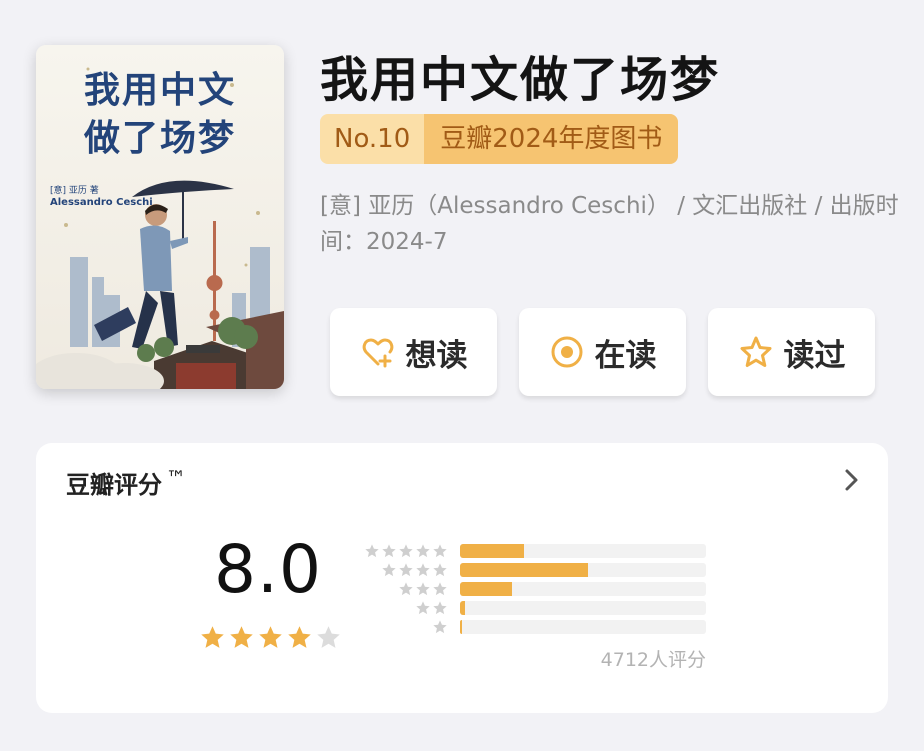 The width and height of the screenshot is (924, 751). I want to click on reading-status-actions: 想读 在读 读过, so click(602, 352).